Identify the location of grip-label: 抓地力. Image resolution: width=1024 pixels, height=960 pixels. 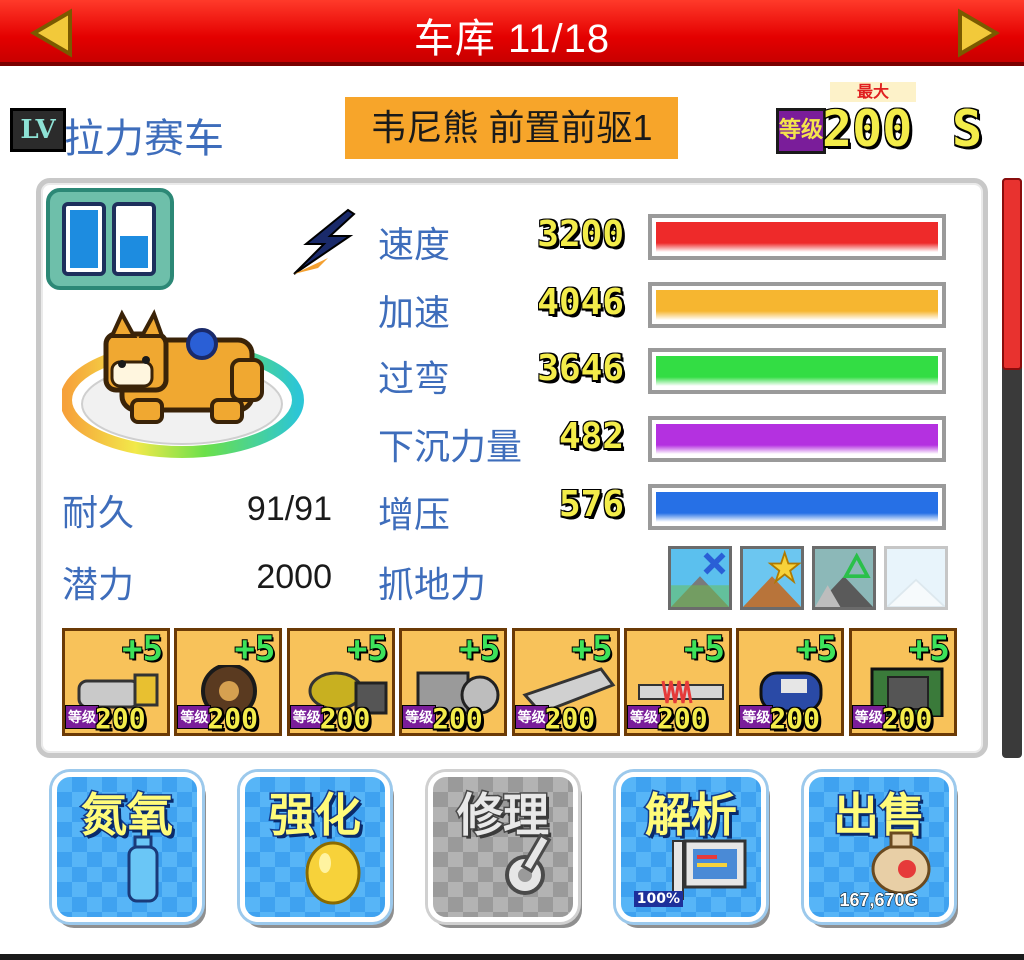
(432, 584).